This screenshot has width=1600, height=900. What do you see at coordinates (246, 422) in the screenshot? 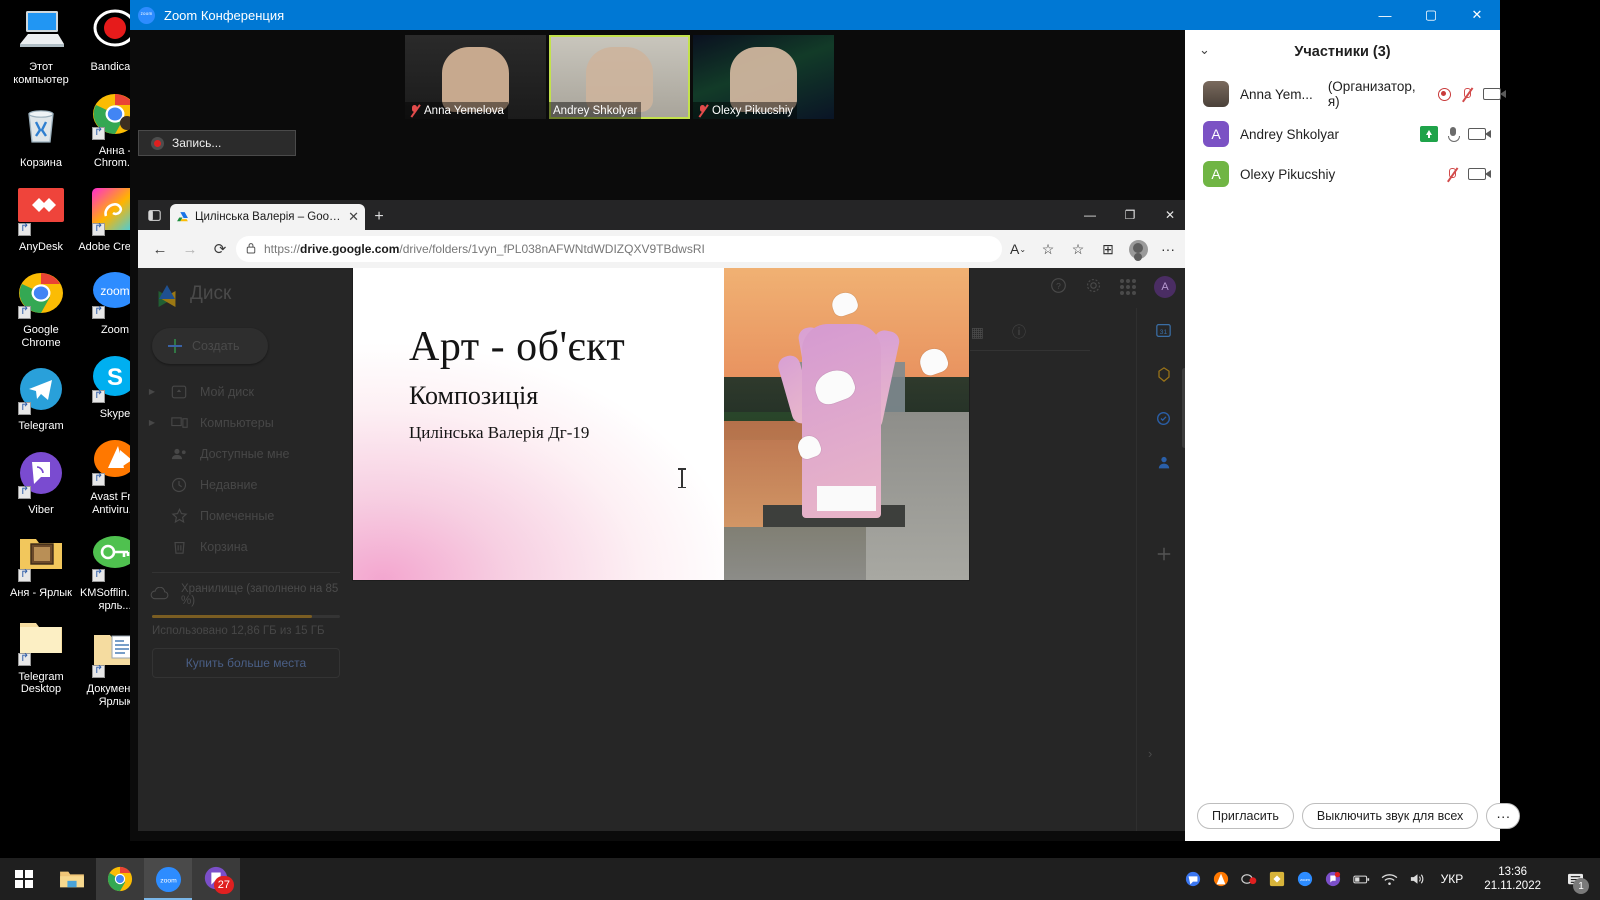
I see `drive-nav-item-computers: ▶ Компьютеры` at bounding box center [246, 422].